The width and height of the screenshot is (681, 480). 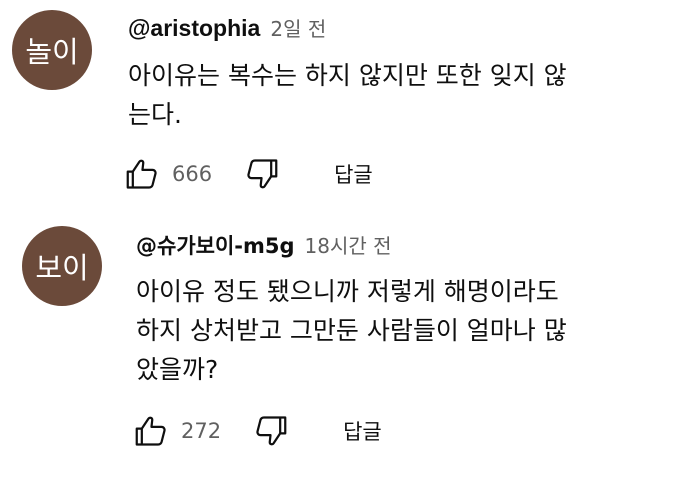 I want to click on avatar-initials: 놀이, so click(x=52, y=52).